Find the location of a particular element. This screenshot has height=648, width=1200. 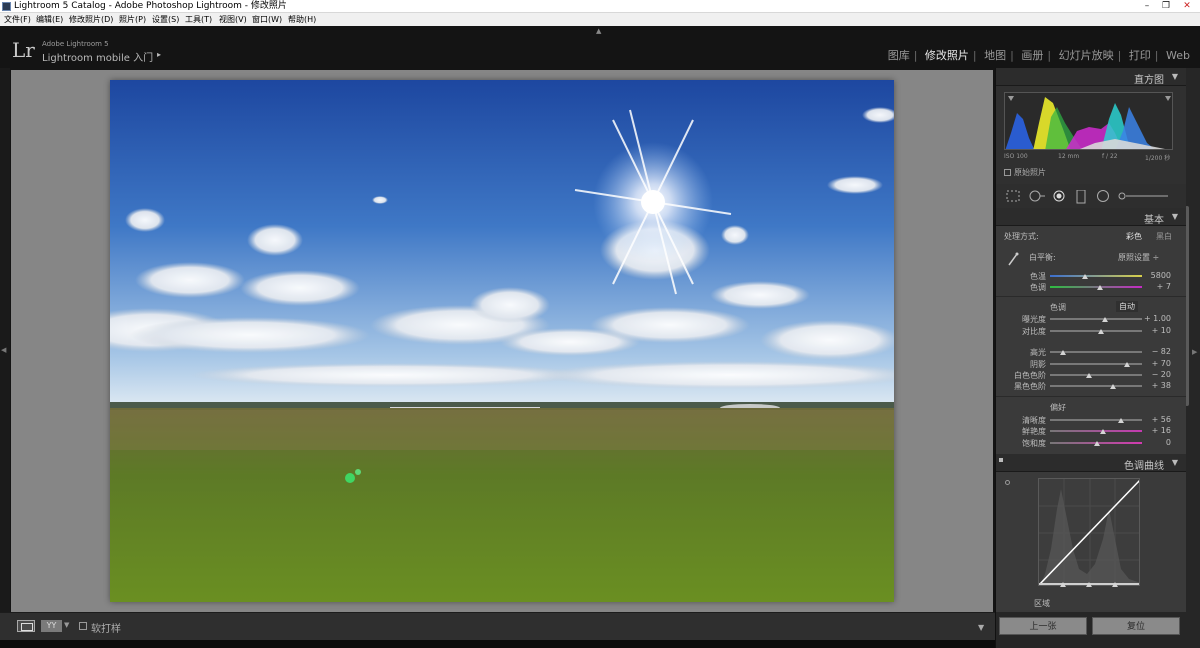

exposure-value: + 1.00 is located at coordinates (1156, 318).